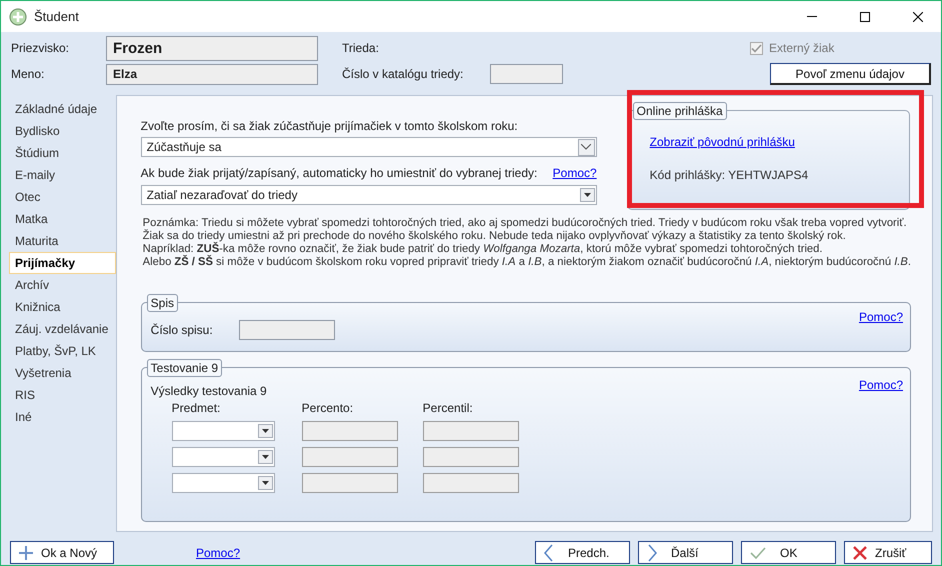 This screenshot has width=942, height=566. What do you see at coordinates (26, 553) in the screenshot?
I see `plus-icon` at bounding box center [26, 553].